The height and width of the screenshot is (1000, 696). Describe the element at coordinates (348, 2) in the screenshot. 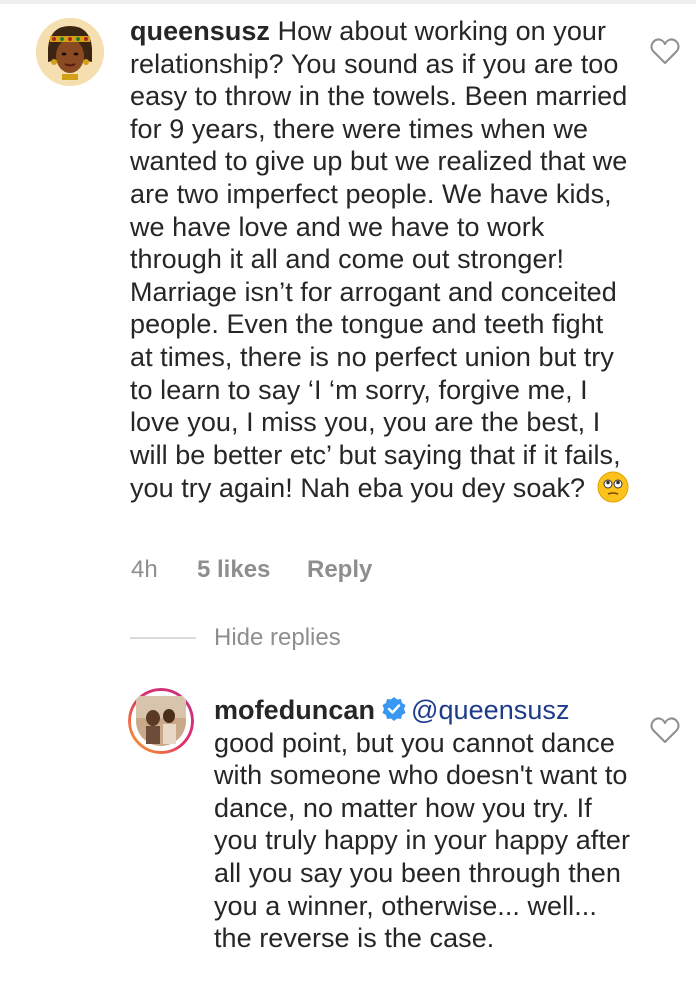

I see `top-divider` at that location.